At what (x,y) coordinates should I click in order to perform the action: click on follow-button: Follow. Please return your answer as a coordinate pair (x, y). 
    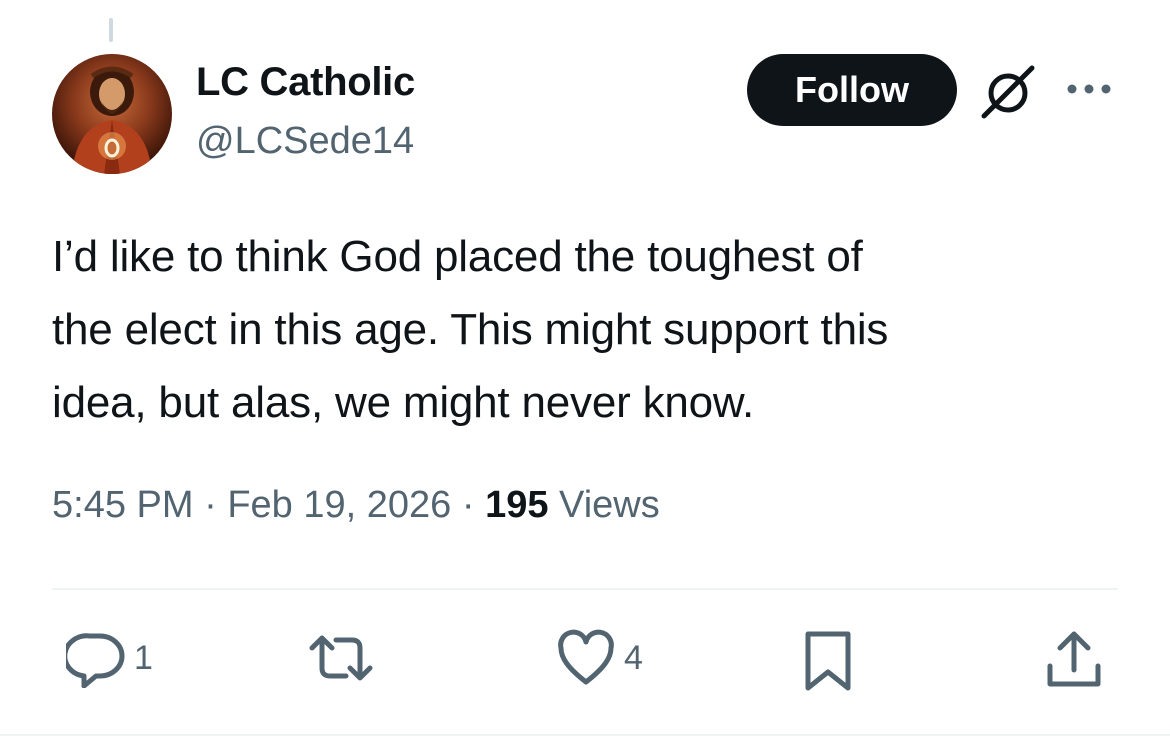
    Looking at the image, I should click on (852, 90).